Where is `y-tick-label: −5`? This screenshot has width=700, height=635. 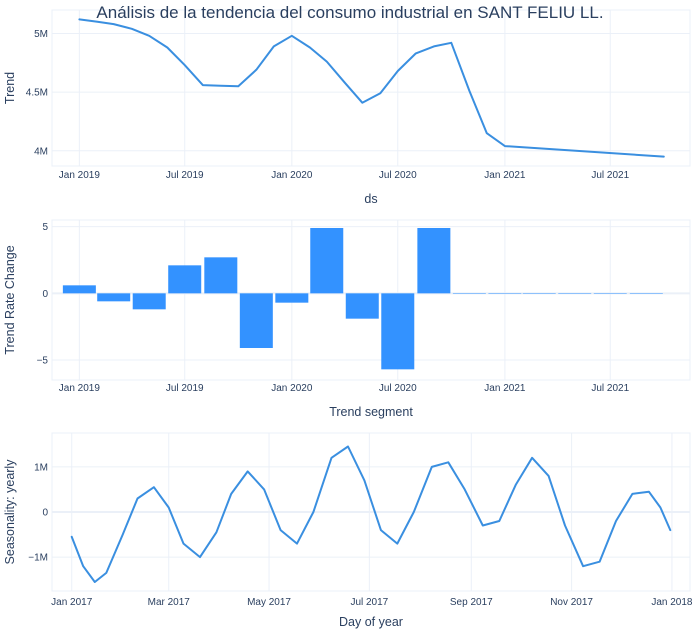
y-tick-label: −5 is located at coordinates (43, 361).